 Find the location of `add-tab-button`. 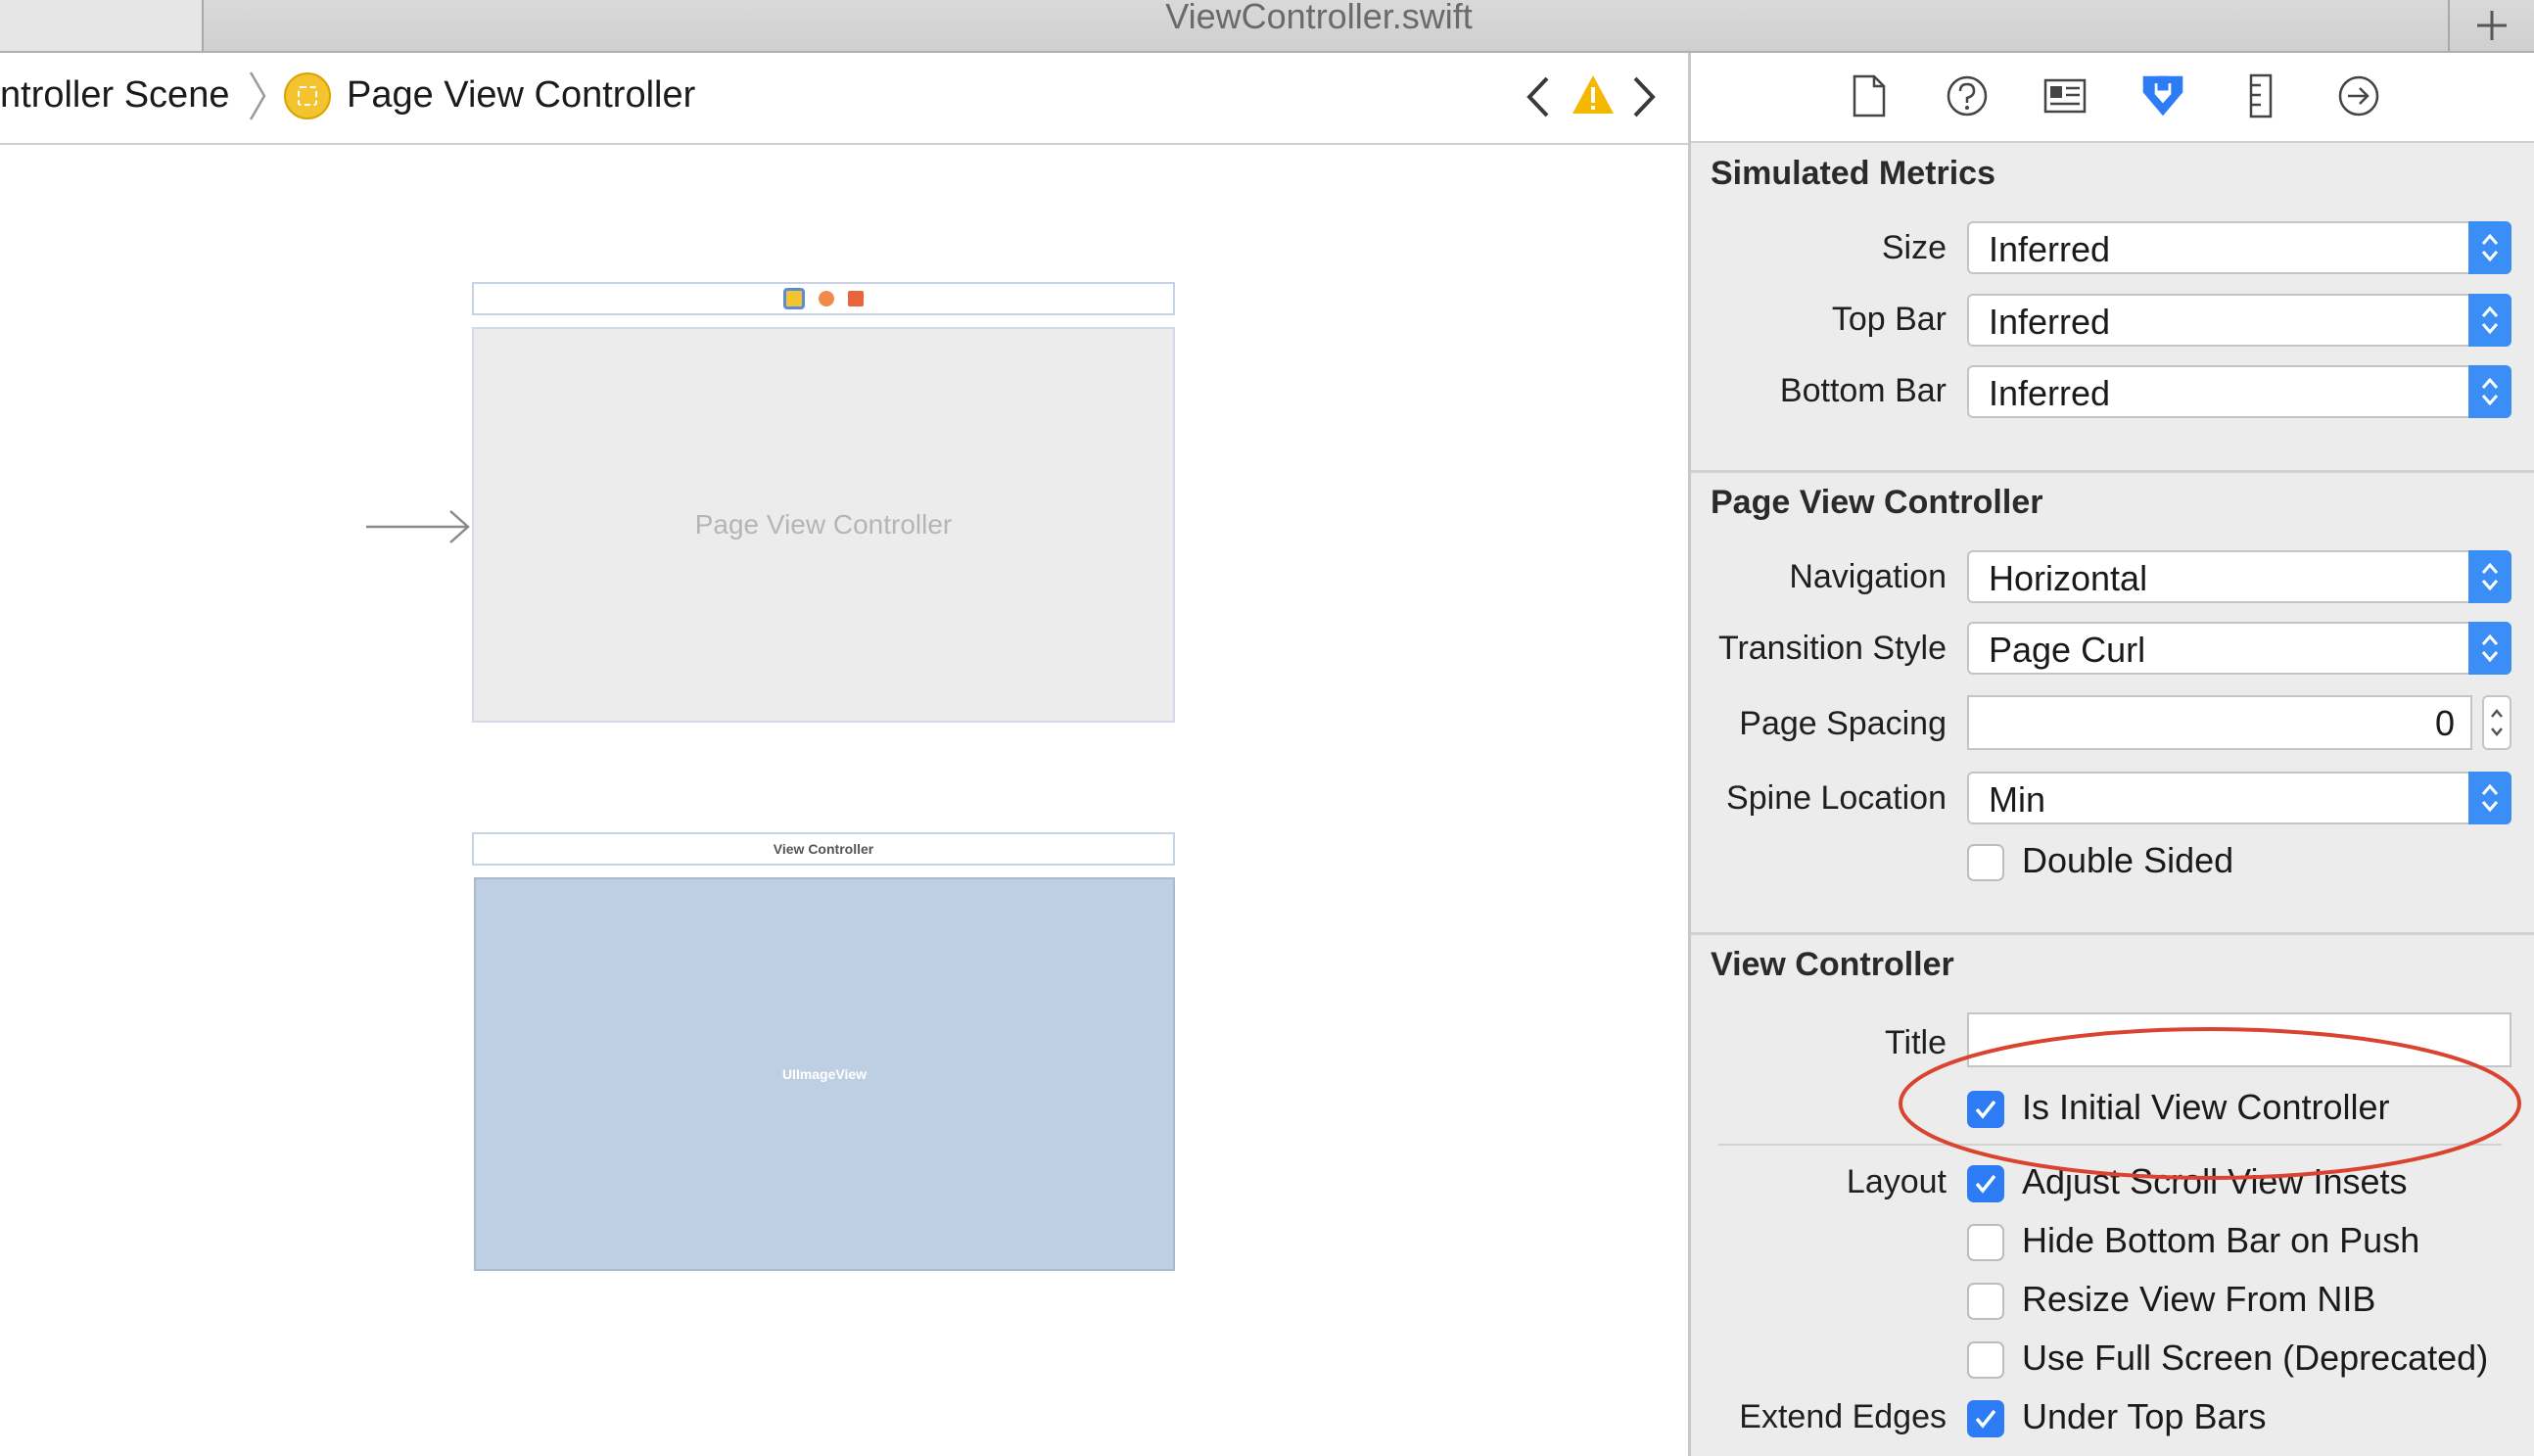

add-tab-button is located at coordinates (2491, 25).